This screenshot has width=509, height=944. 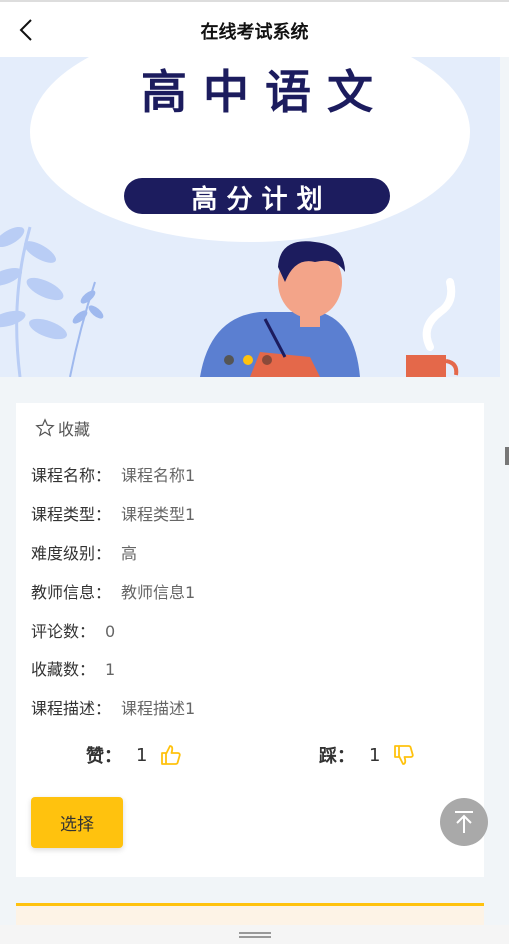 I want to click on field-value: 高, so click(x=129, y=553).